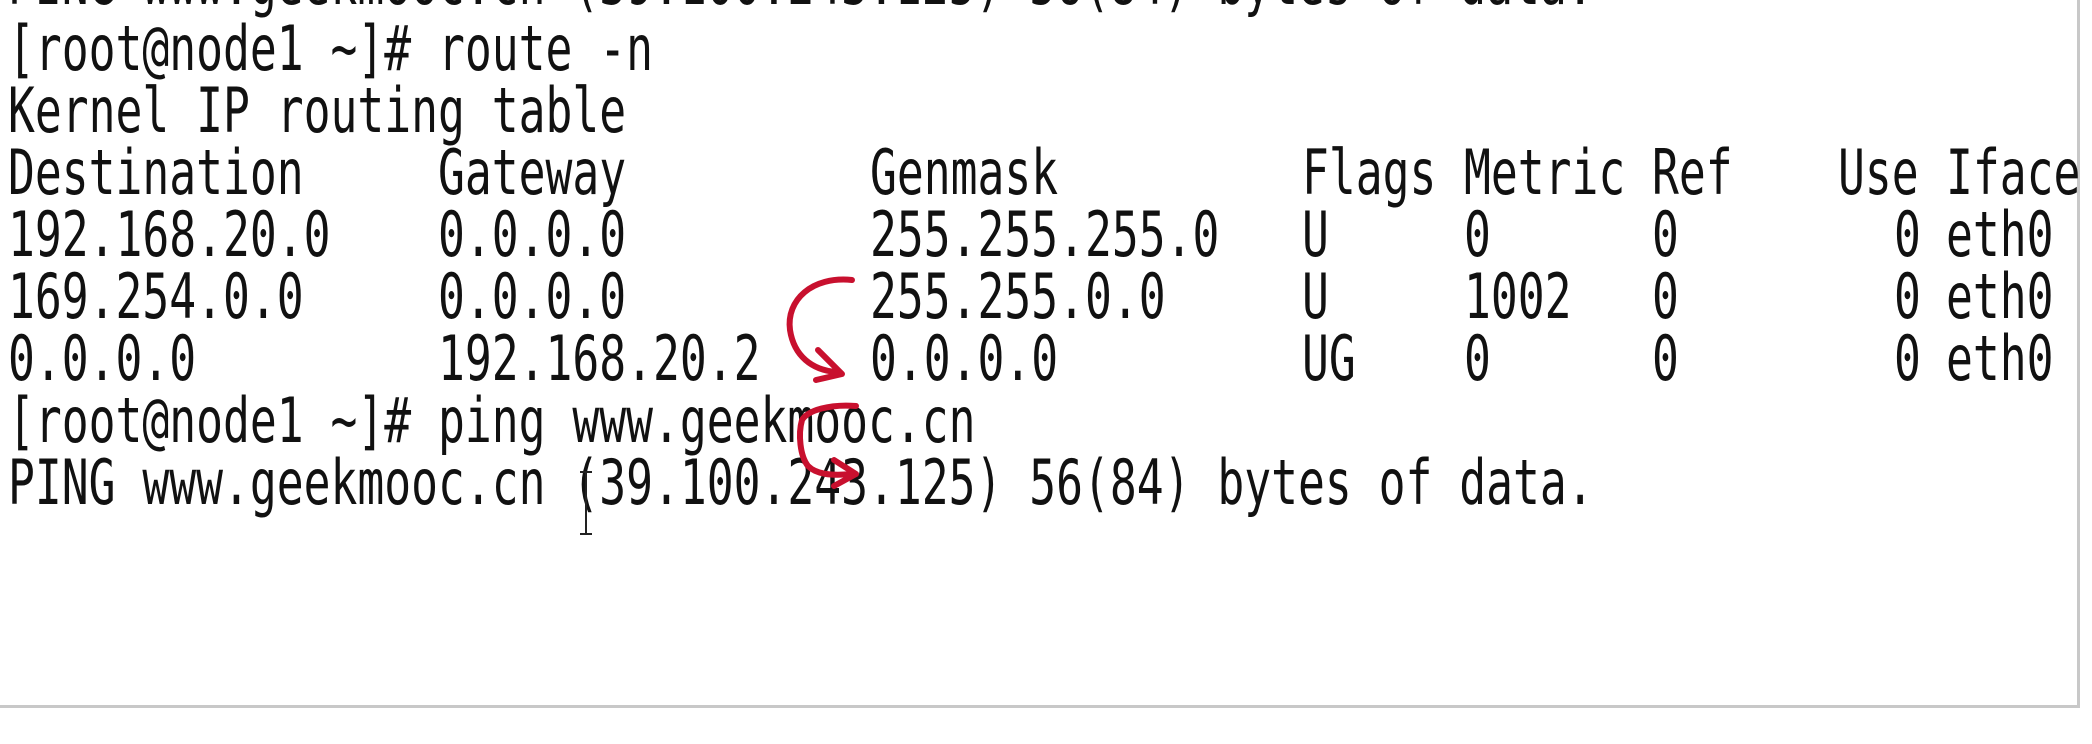 The image size is (2092, 744). What do you see at coordinates (156, 296) in the screenshot?
I see `route-destination: 169.254.0.0` at bounding box center [156, 296].